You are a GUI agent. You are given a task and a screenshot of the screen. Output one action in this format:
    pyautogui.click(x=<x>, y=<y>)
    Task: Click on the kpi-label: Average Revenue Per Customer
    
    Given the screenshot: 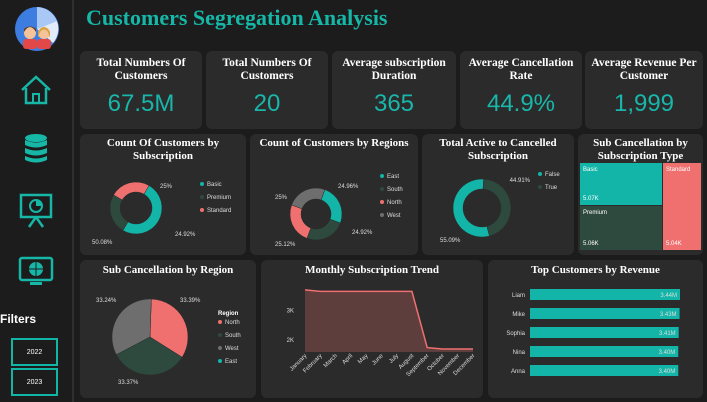 What is the action you would take?
    pyautogui.click(x=644, y=69)
    